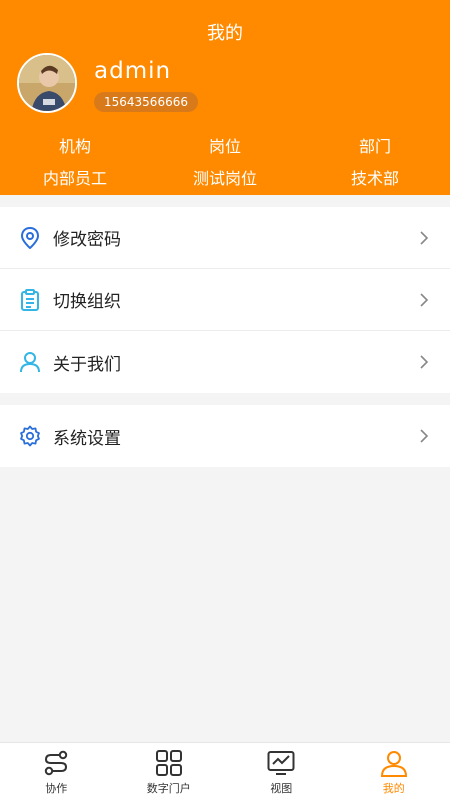 The width and height of the screenshot is (450, 800). I want to click on info-value: 技术部, so click(374, 178).